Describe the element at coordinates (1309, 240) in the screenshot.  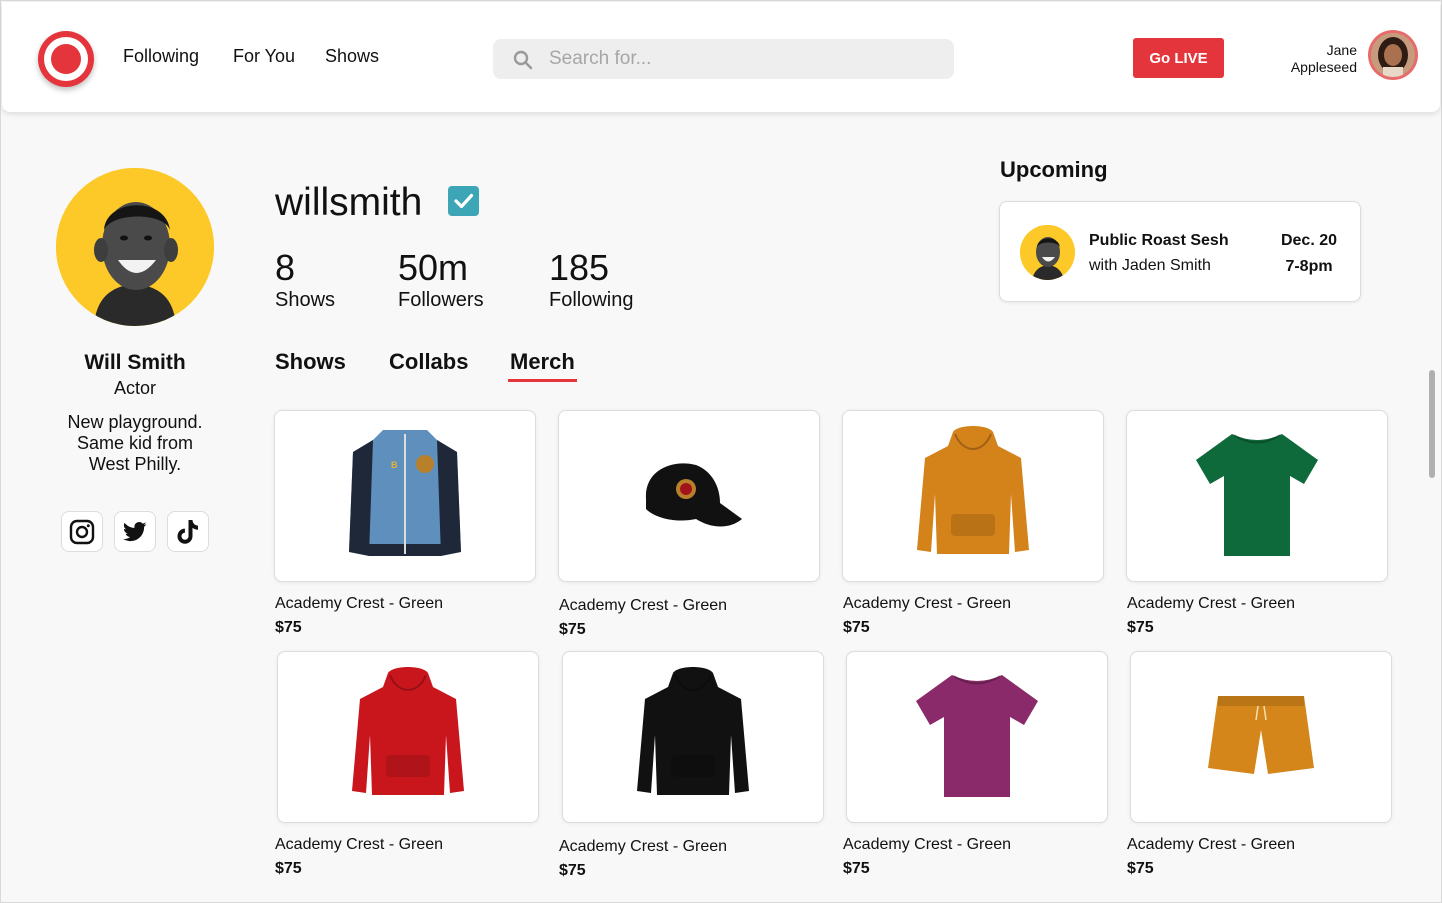
I see `event-date: Dec. 20` at that location.